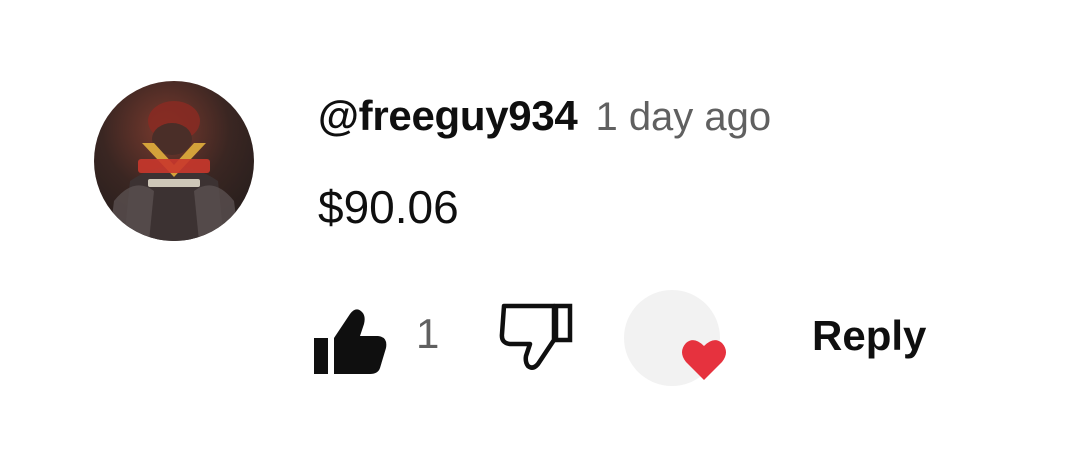 The width and height of the screenshot is (1080, 450). I want to click on heart-icon, so click(704, 360).